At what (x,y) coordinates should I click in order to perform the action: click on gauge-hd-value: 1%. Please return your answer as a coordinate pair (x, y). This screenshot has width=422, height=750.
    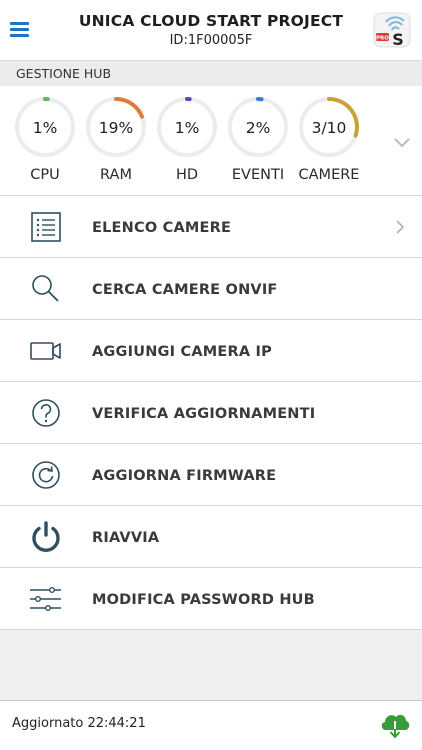
    Looking at the image, I should click on (187, 128).